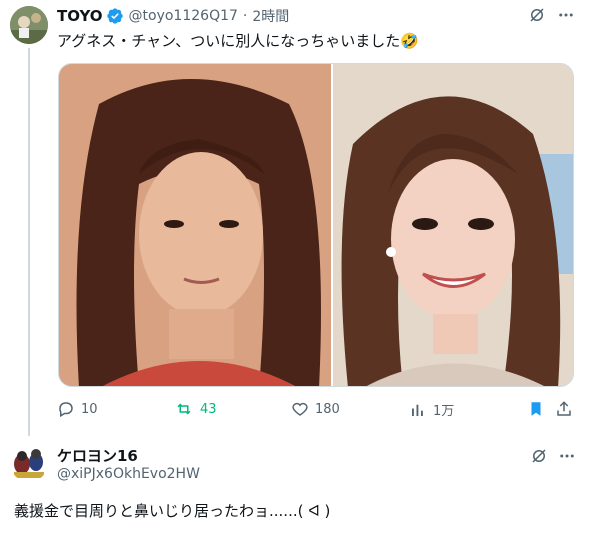  What do you see at coordinates (238, 41) in the screenshot?
I see `tweet-text: アグネス・チャン、ついに別人になっちゃいました🤣` at bounding box center [238, 41].